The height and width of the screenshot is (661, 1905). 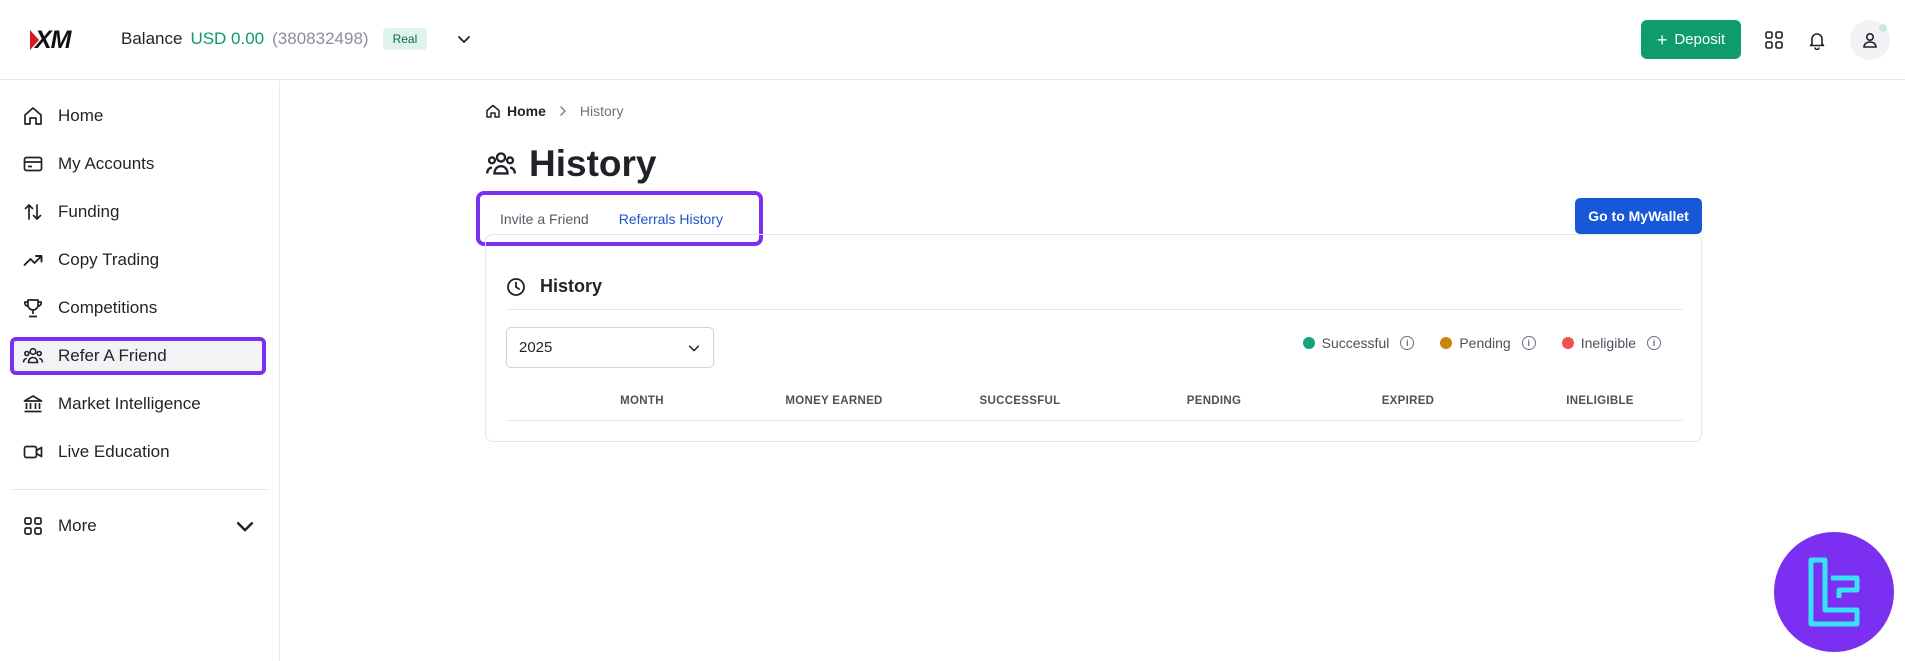 What do you see at coordinates (33, 526) in the screenshot?
I see `grid-icon` at bounding box center [33, 526].